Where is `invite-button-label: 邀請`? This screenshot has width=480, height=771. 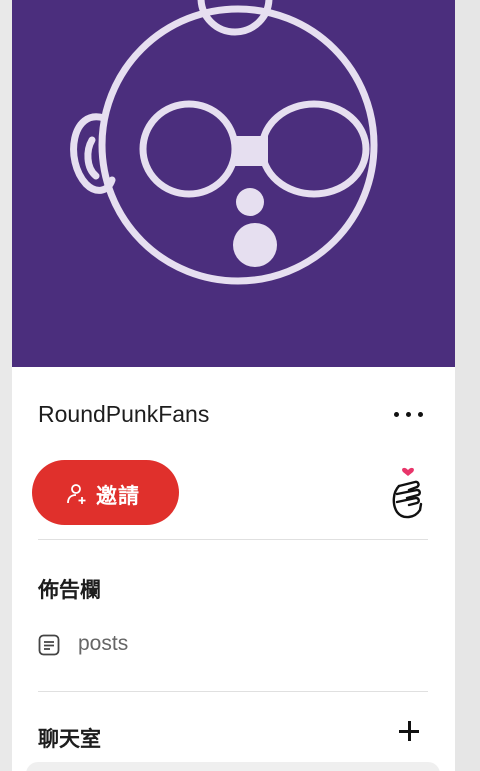 invite-button-label: 邀請 is located at coordinates (118, 496).